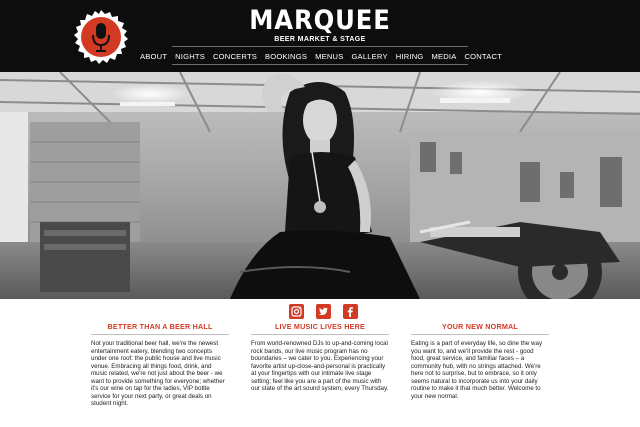  Describe the element at coordinates (480, 326) in the screenshot. I see `column-title: YOUR NEW NORMAL` at that location.